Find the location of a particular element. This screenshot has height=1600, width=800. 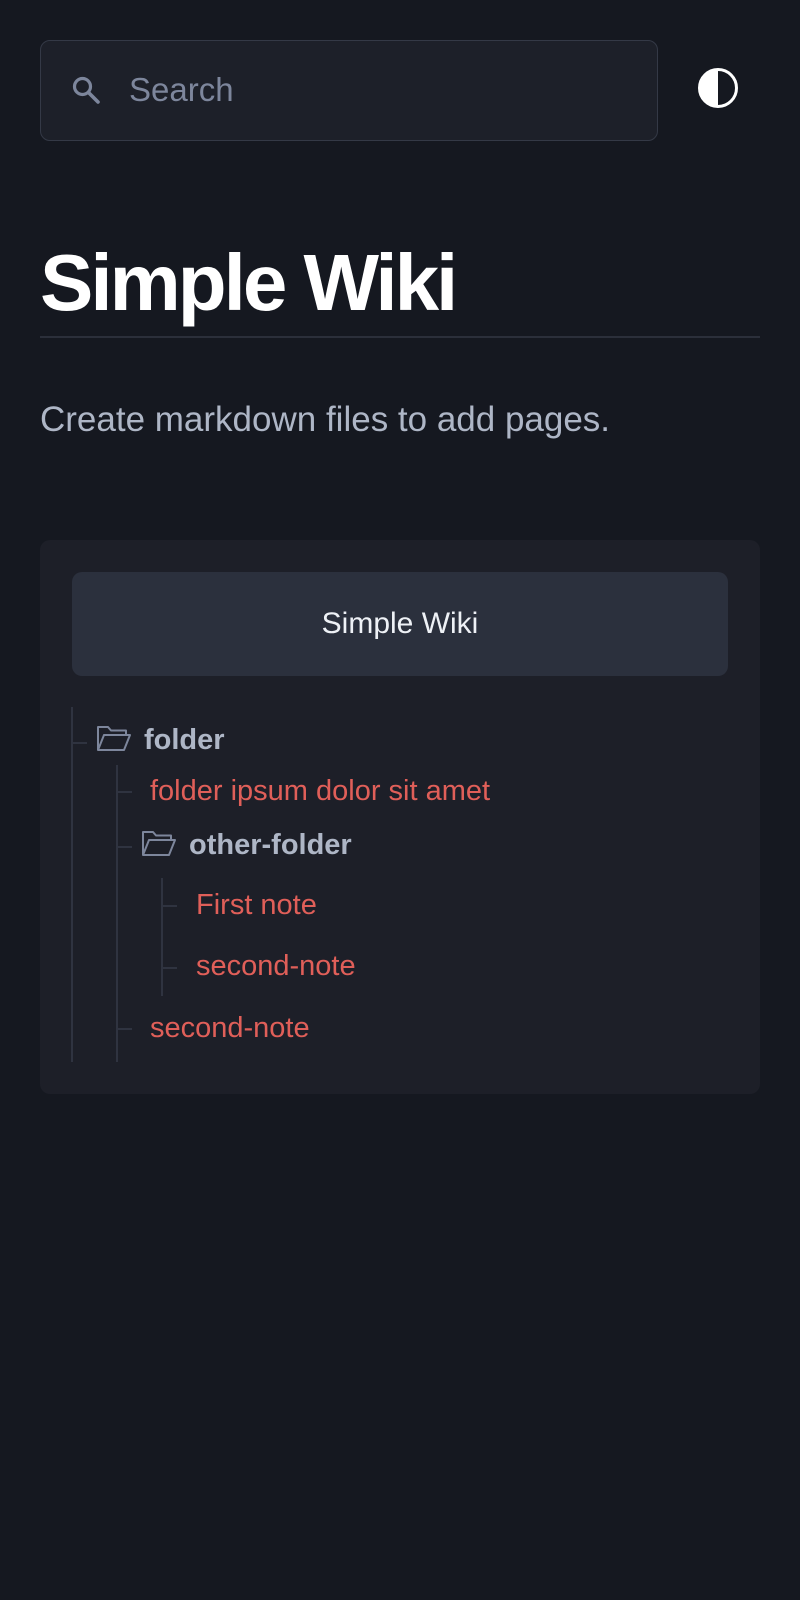

tree-header-button: Simple Wiki is located at coordinates (400, 624).